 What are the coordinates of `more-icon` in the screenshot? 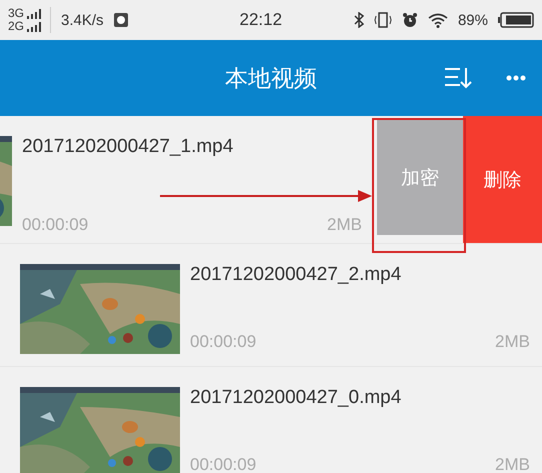 It's located at (516, 78).